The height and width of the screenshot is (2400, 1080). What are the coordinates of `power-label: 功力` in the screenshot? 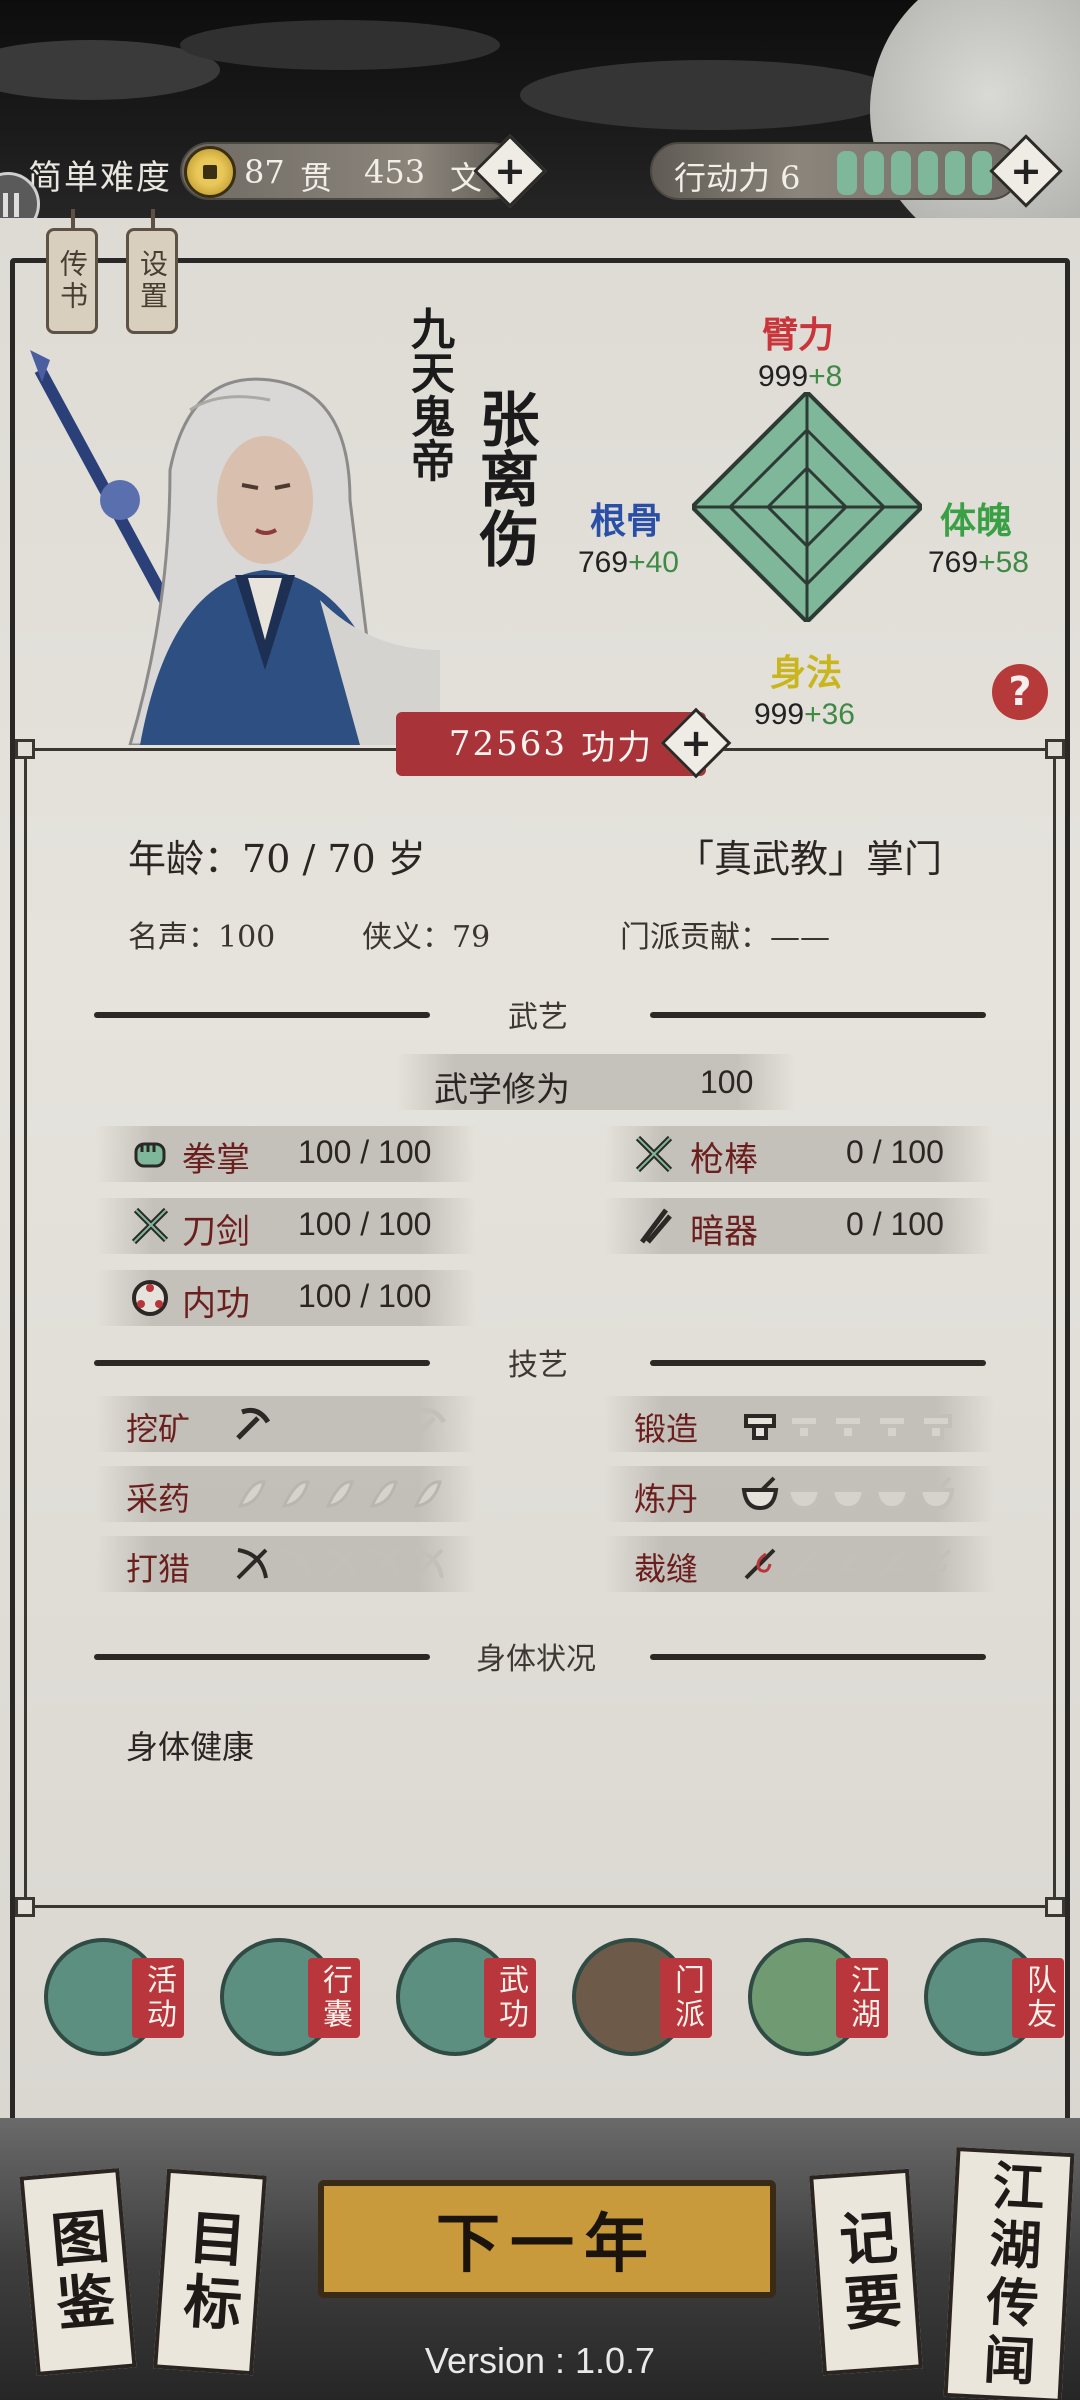 It's located at (617, 747).